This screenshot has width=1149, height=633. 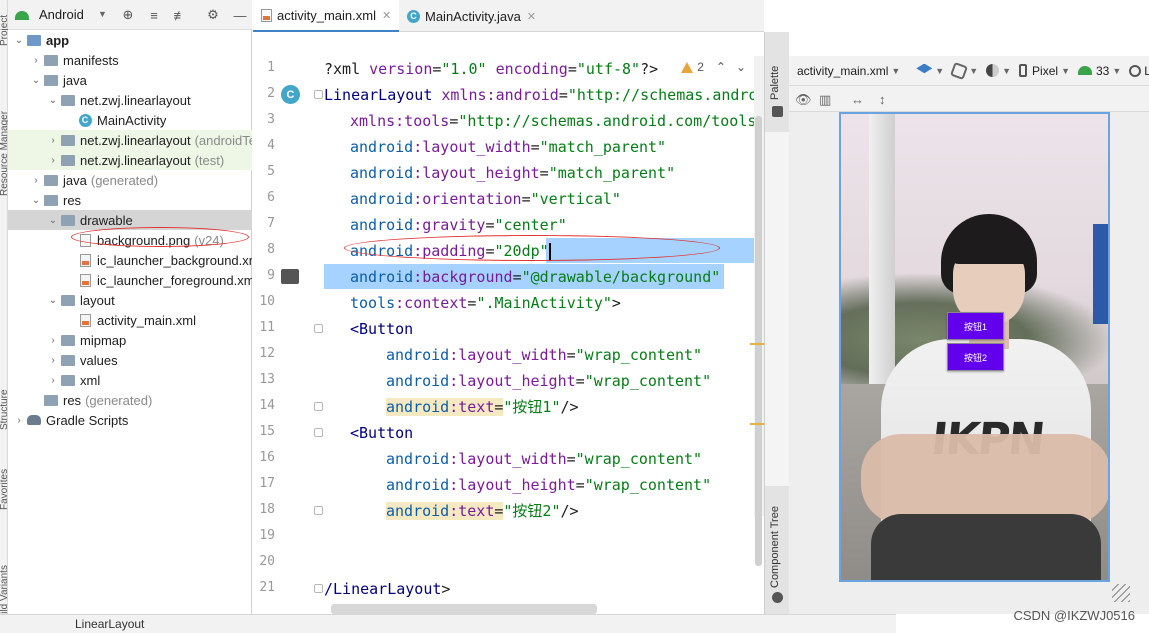 What do you see at coordinates (471, 16) in the screenshot?
I see `tab-main-activity-java: C MainActivity.java ✕` at bounding box center [471, 16].